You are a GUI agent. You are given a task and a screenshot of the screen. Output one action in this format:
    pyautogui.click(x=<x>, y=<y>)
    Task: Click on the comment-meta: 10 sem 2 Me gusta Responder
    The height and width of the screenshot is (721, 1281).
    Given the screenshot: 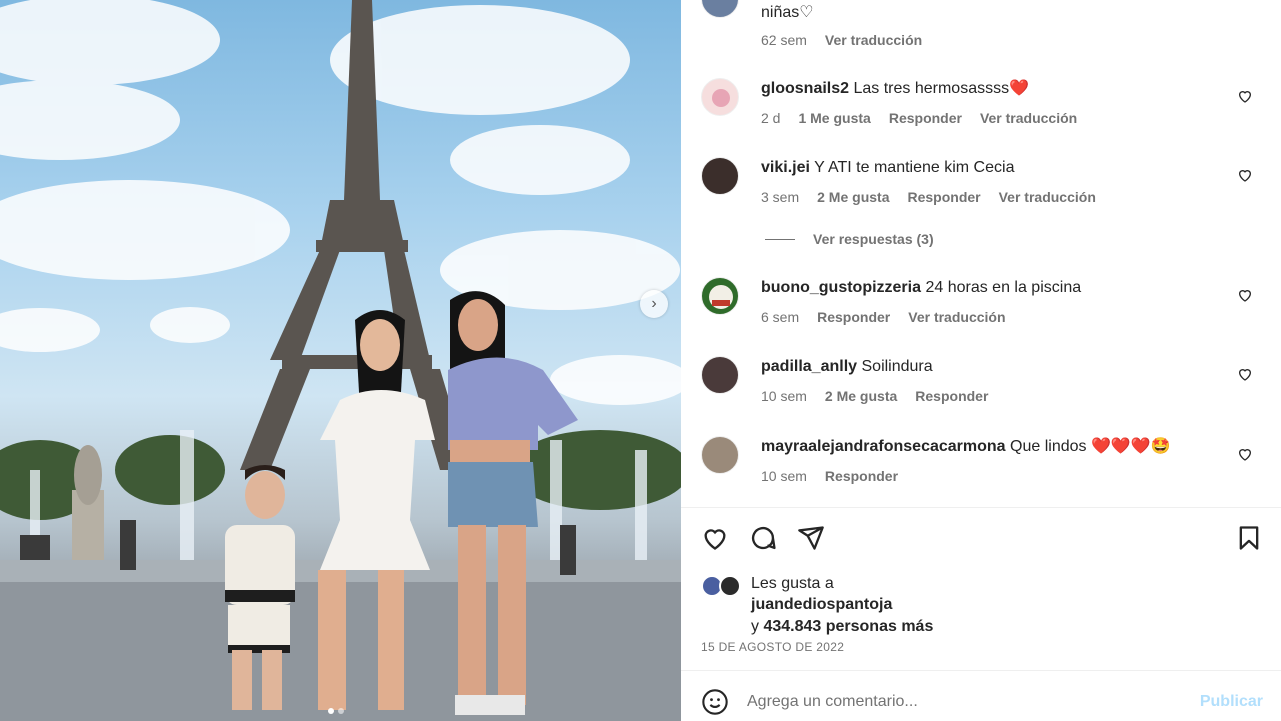 What is the action you would take?
    pyautogui.click(x=874, y=396)
    